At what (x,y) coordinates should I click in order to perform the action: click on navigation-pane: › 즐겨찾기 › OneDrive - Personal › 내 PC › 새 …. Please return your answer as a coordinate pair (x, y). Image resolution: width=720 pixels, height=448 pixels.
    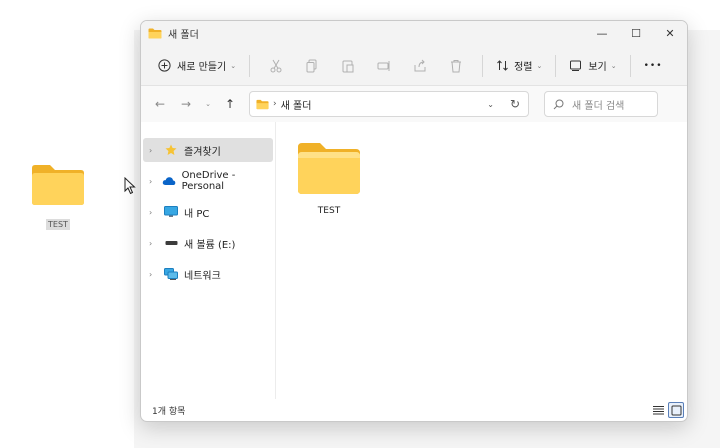
    Looking at the image, I should click on (208, 260).